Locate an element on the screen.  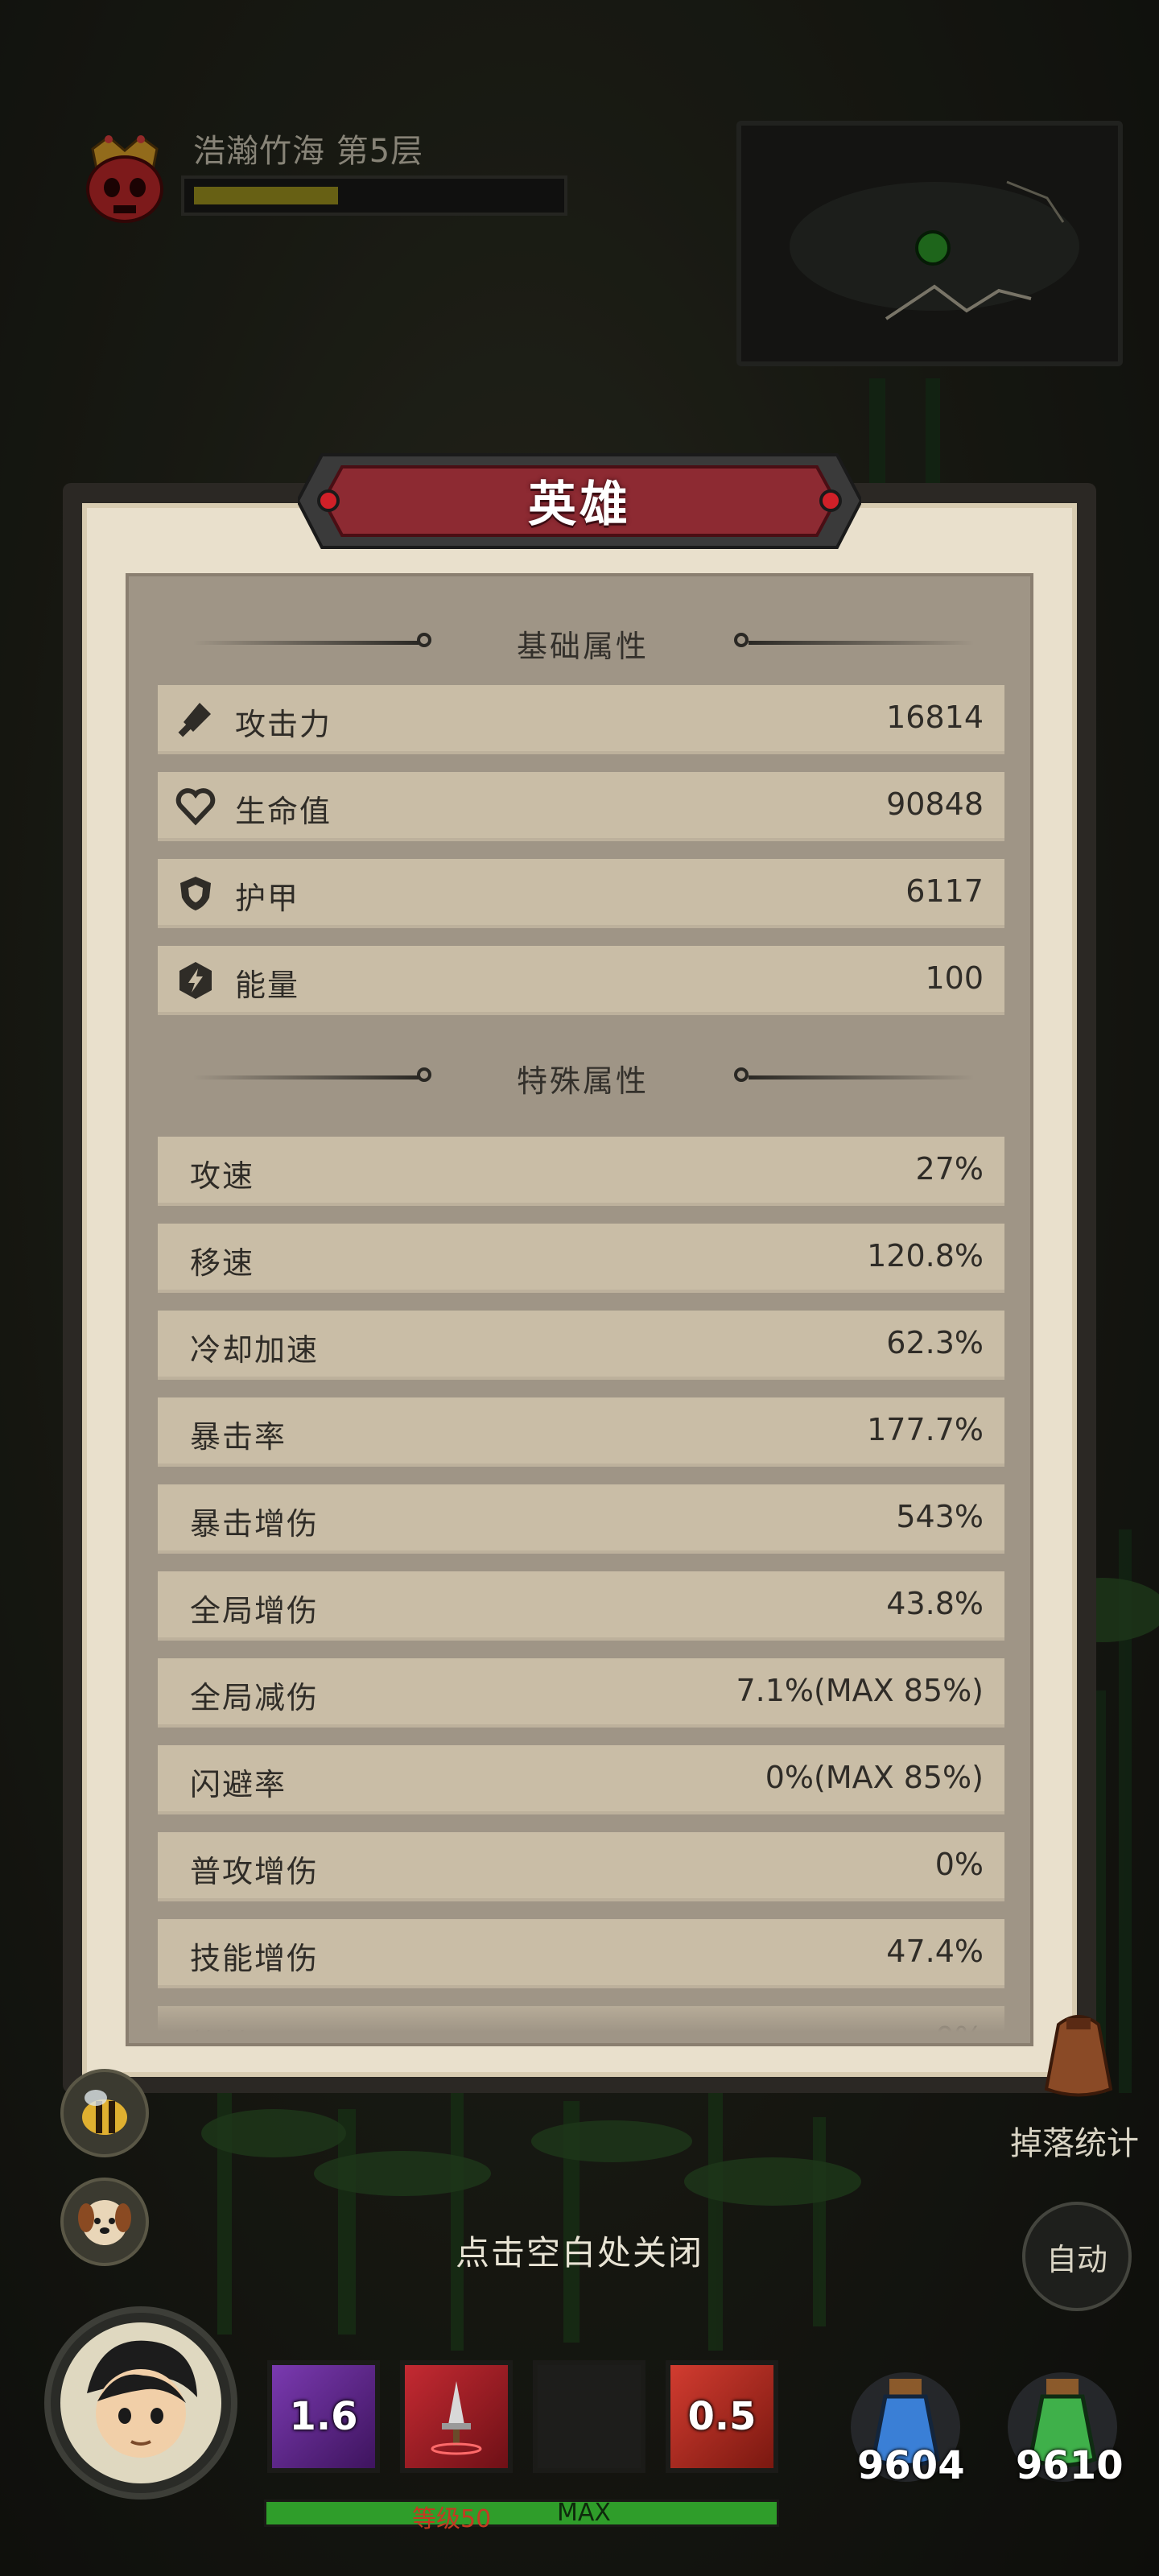
stat-row-move-speed: 移速 120.8% is located at coordinates (581, 1258).